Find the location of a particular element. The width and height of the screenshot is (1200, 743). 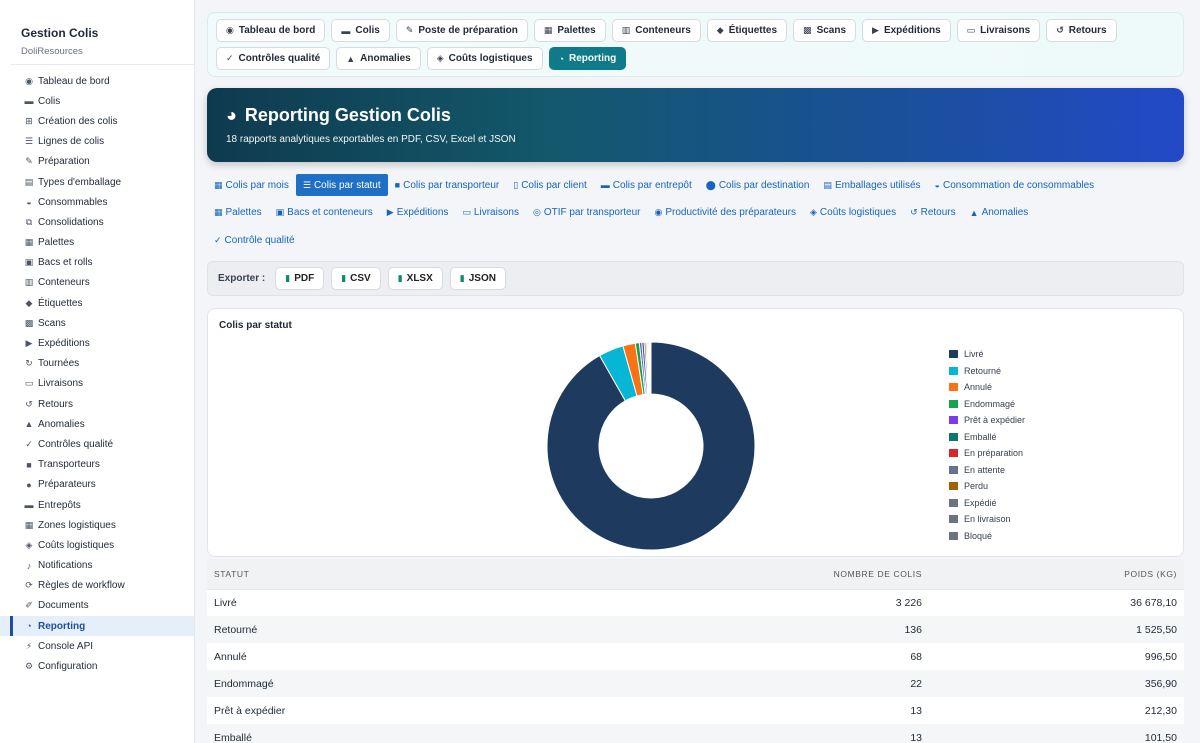

sidebar-item-creation-des-colis: ⊞ Création des colis is located at coordinates (97, 121).